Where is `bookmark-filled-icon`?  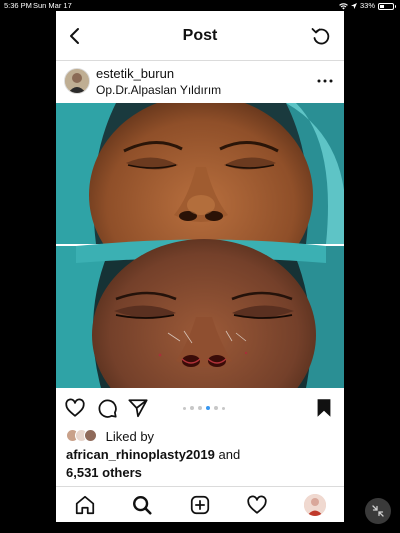 bookmark-filled-icon is located at coordinates (324, 408).